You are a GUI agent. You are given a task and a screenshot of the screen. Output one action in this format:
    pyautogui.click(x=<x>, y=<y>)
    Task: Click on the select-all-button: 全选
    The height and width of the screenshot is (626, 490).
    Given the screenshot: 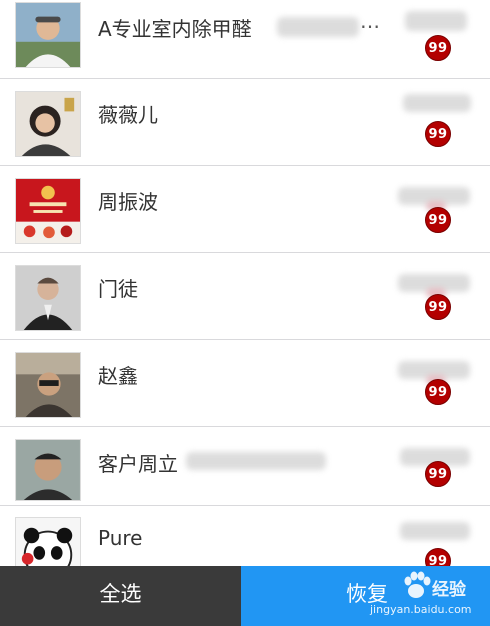 What is the action you would take?
    pyautogui.click(x=120, y=596)
    